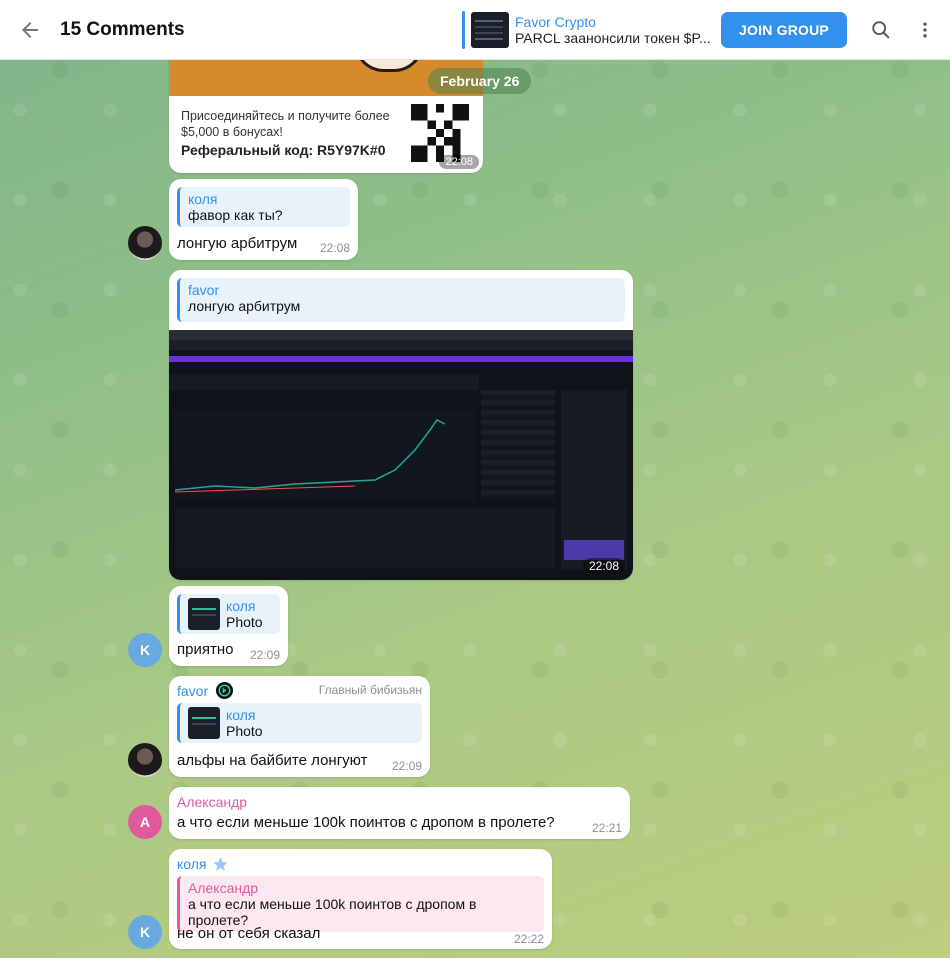 The height and width of the screenshot is (958, 950). I want to click on message-text: лонгую арбитрум, so click(237, 243).